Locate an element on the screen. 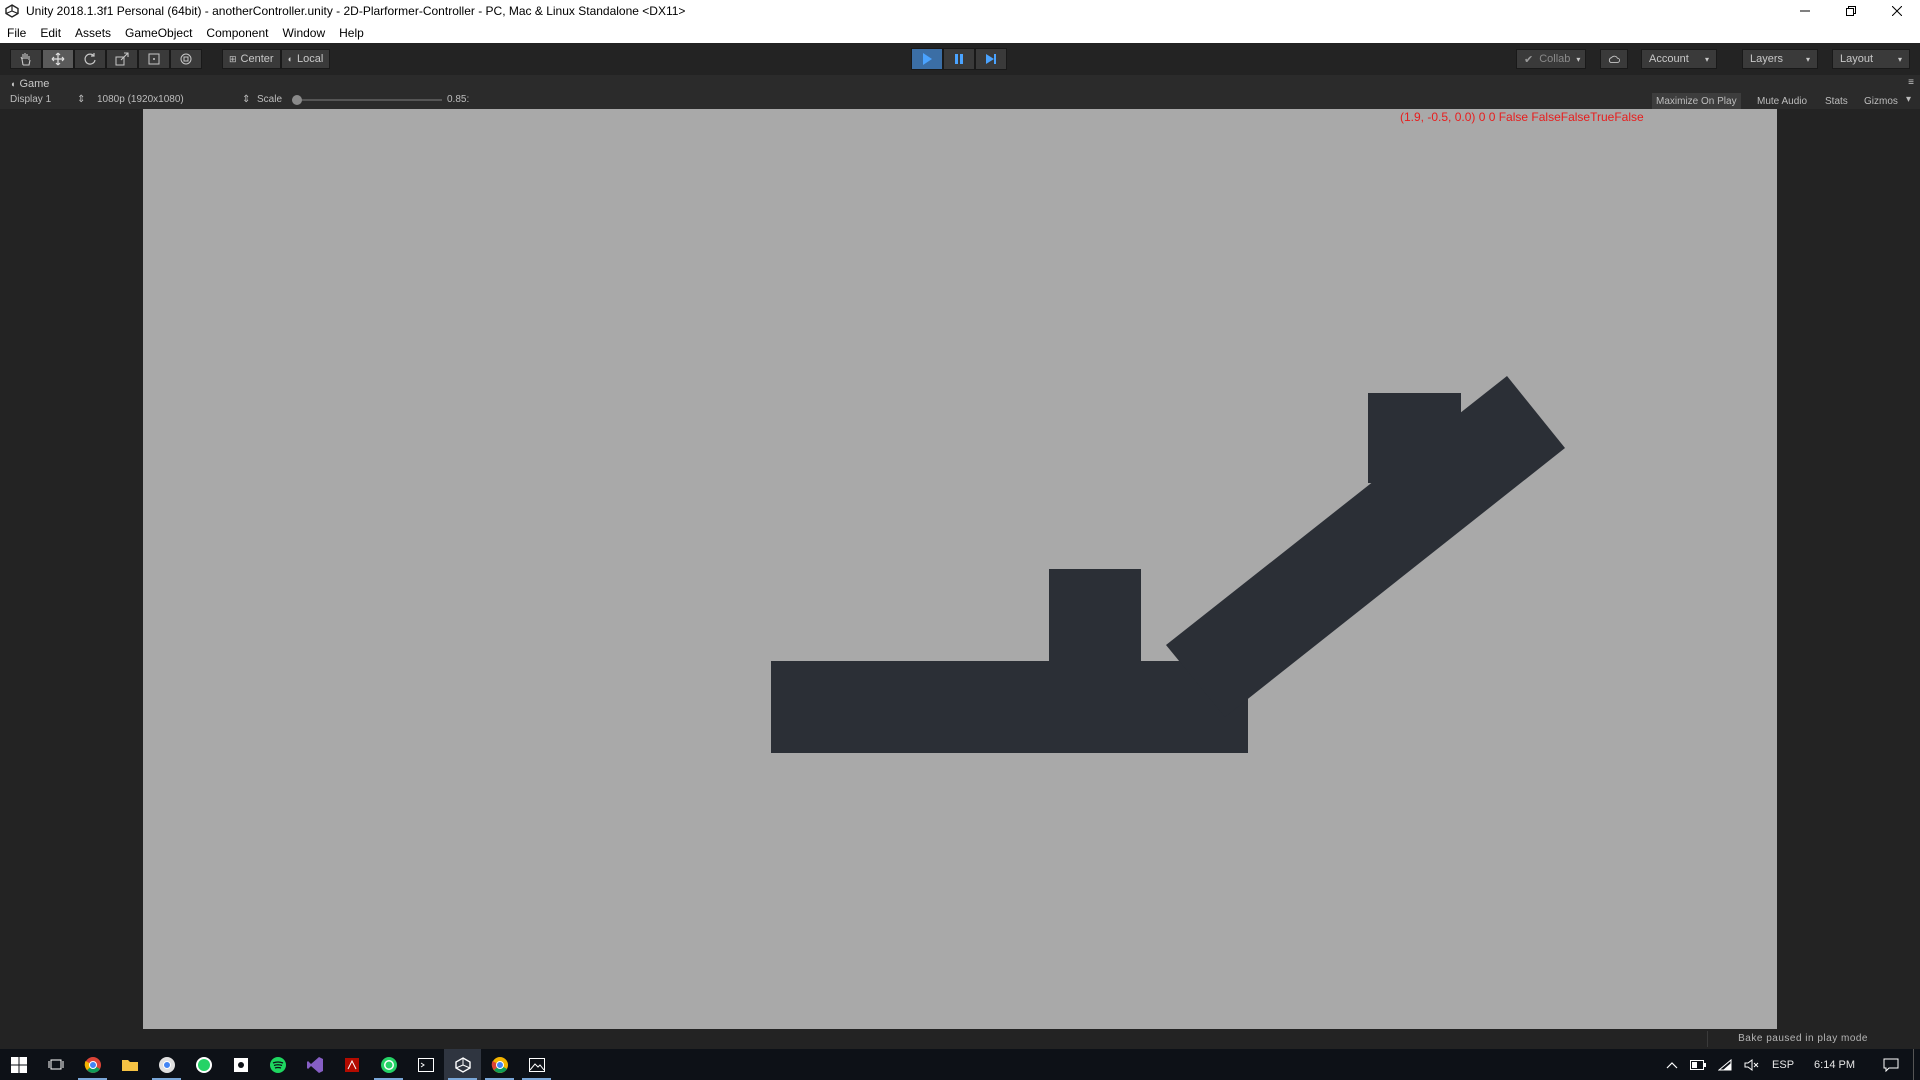  chrome-canary-icon is located at coordinates (499, 1064).